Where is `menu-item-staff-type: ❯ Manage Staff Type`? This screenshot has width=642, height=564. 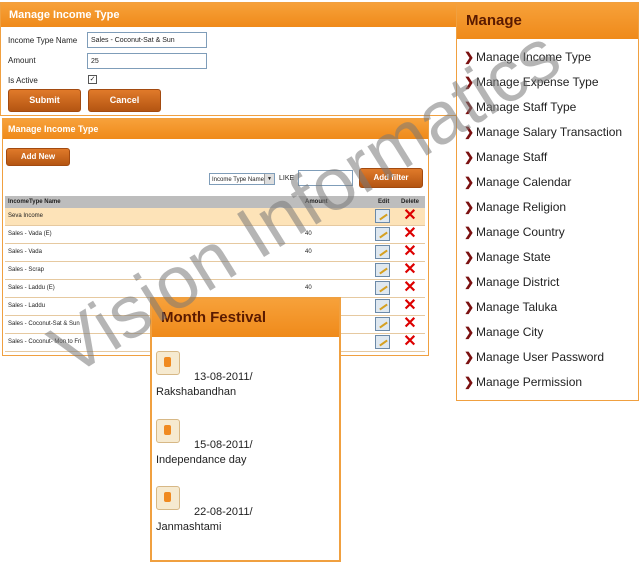 menu-item-staff-type: ❯ Manage Staff Type is located at coordinates (520, 107).